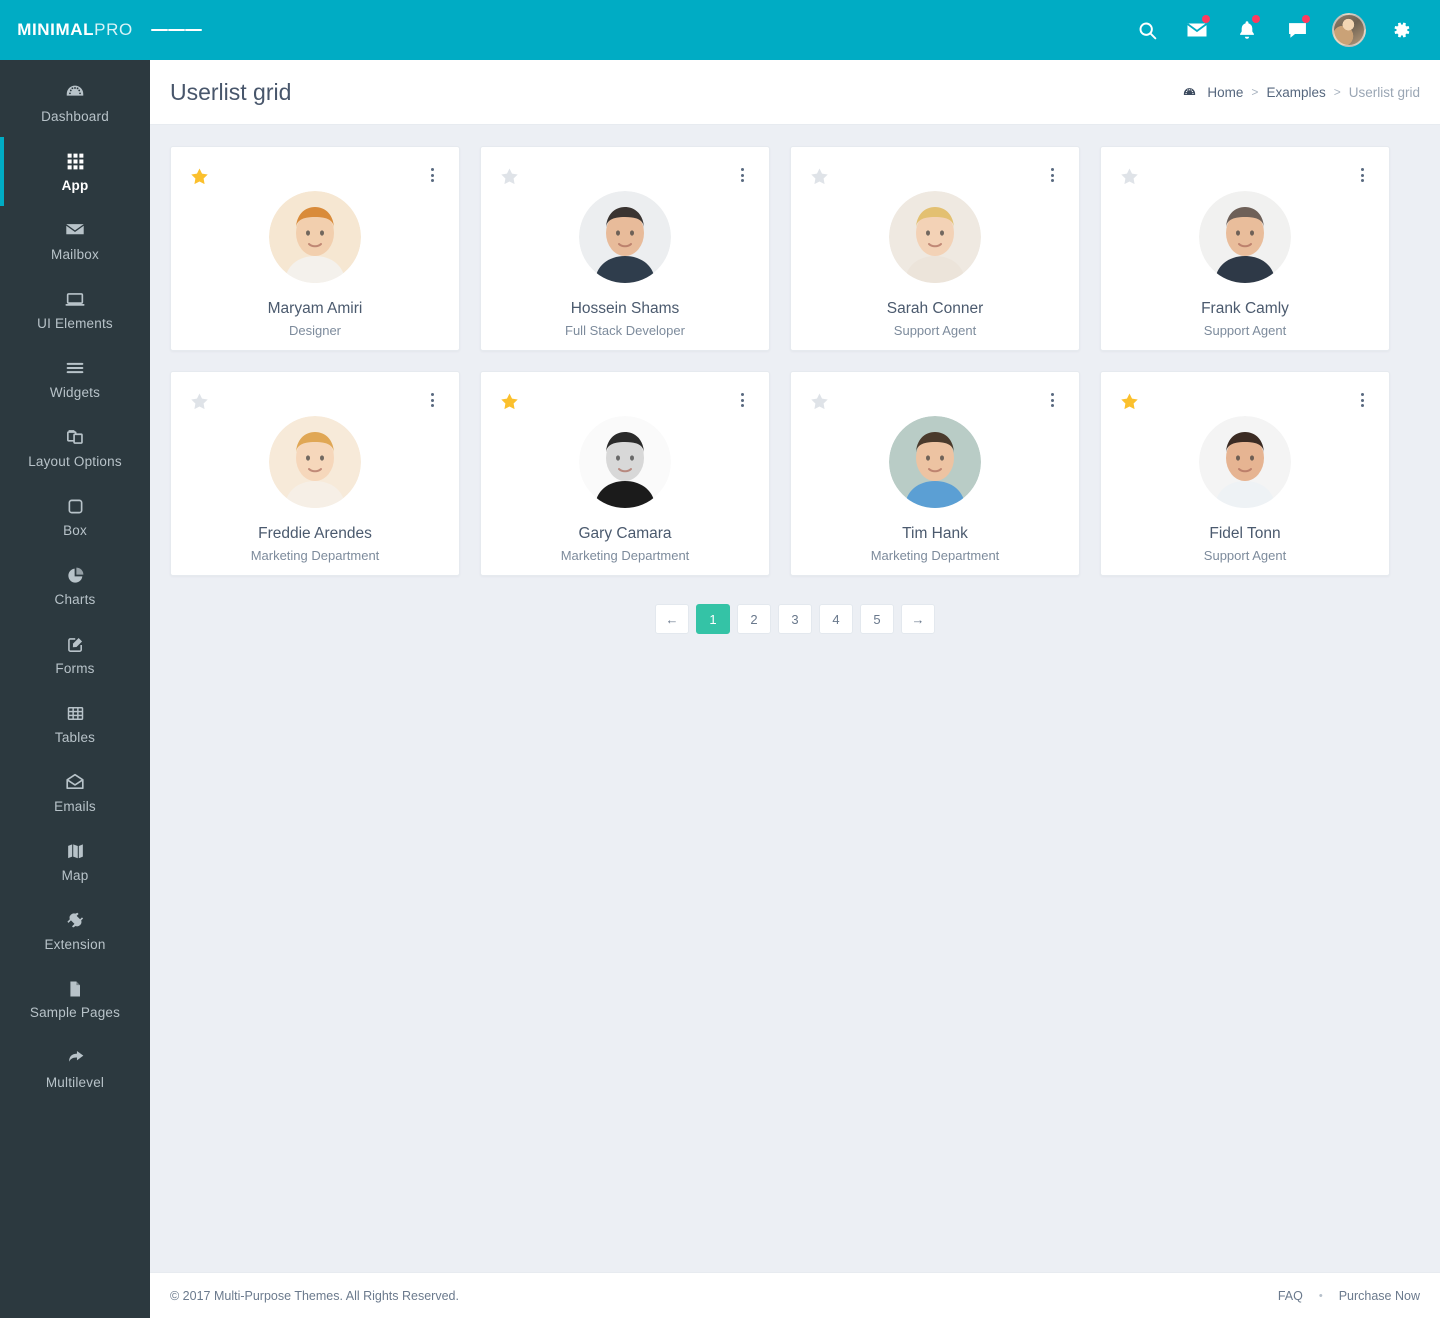  What do you see at coordinates (75, 299) in the screenshot?
I see `monitor-icon` at bounding box center [75, 299].